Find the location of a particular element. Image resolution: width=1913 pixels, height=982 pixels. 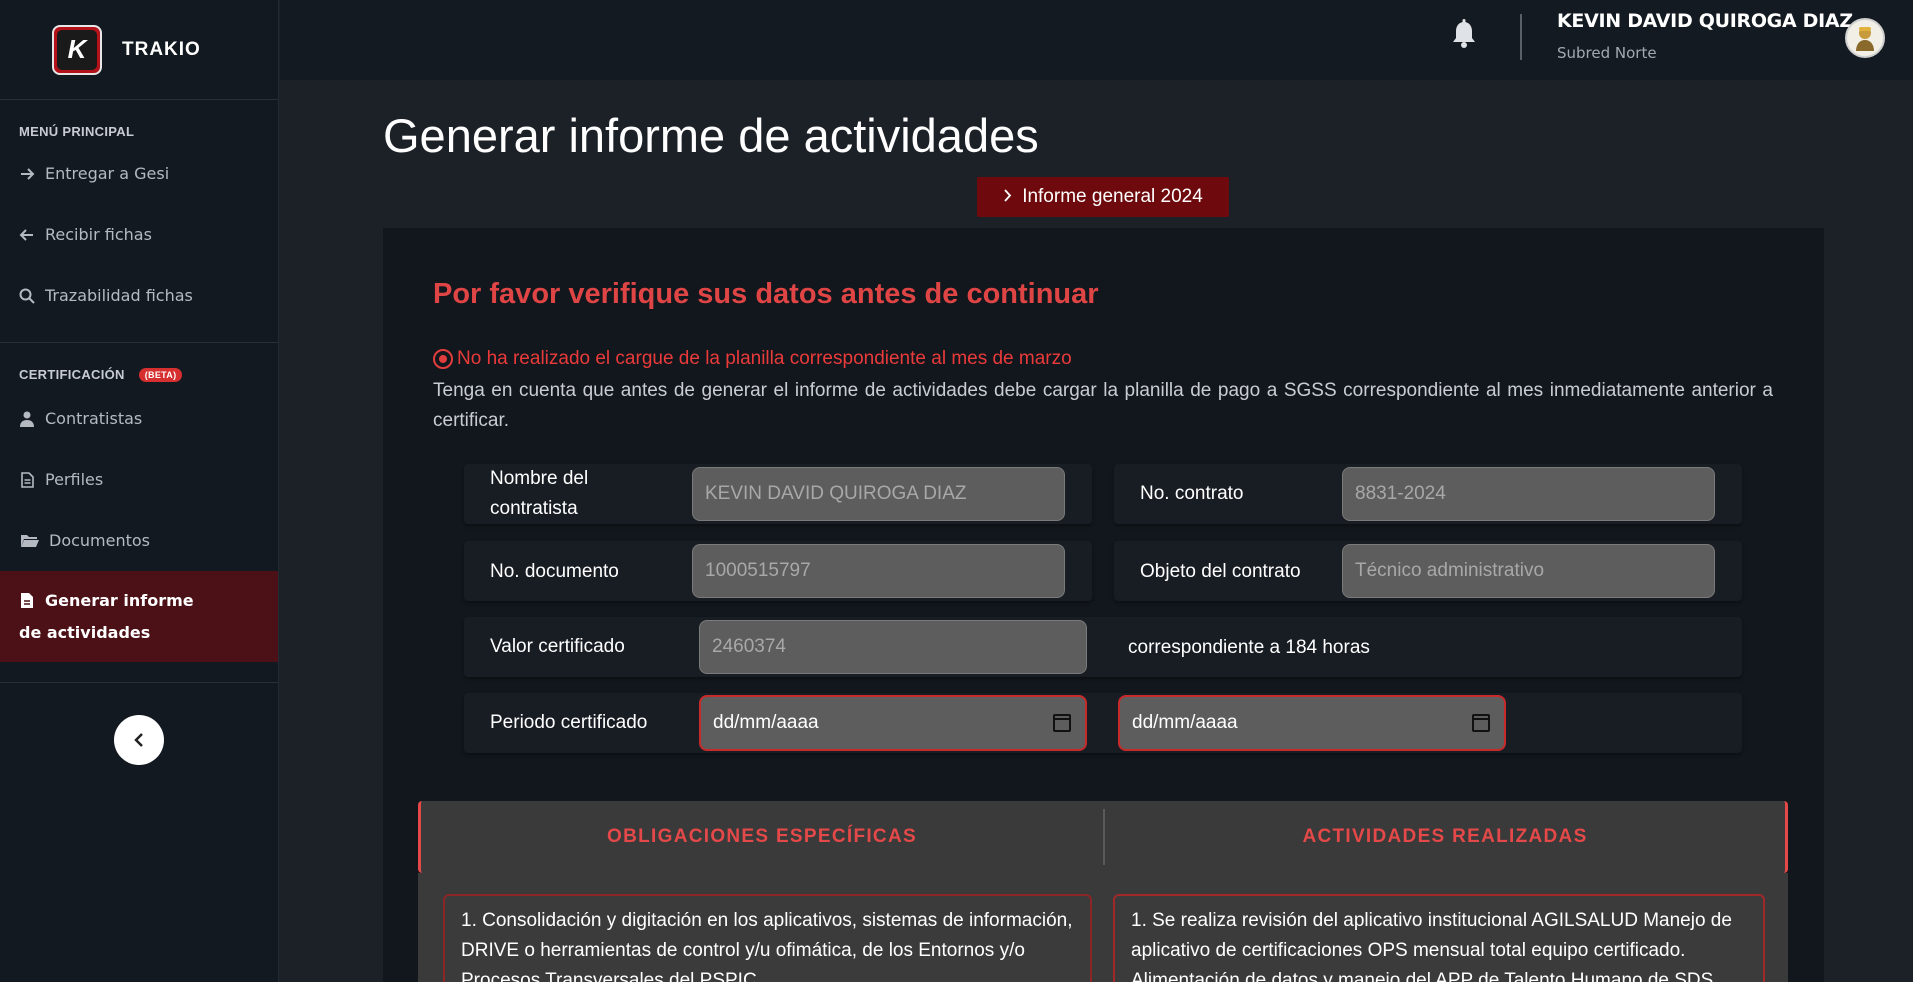

period-end-placeholder: dd/mm/aaaa is located at coordinates (1185, 722).